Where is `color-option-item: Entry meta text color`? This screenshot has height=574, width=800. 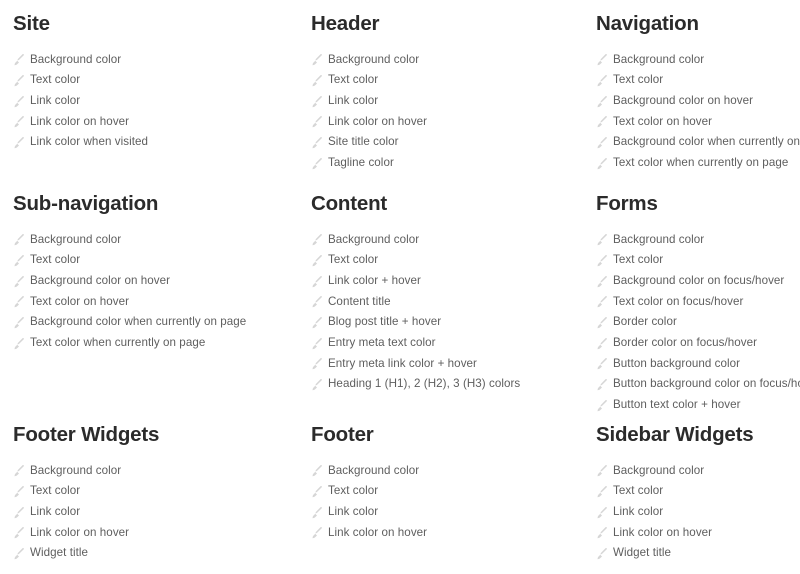
color-option-item: Entry meta text color is located at coordinates (447, 343).